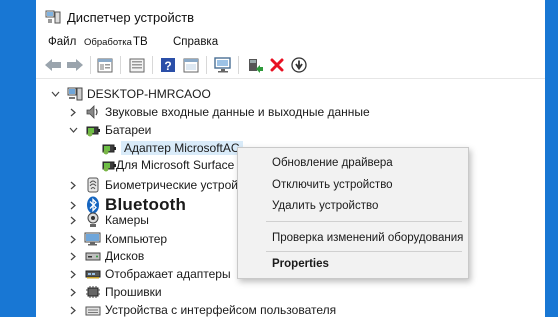 The image size is (558, 317). What do you see at coordinates (332, 163) in the screenshot?
I see `menu-update-driver: Обновление драйвера` at bounding box center [332, 163].